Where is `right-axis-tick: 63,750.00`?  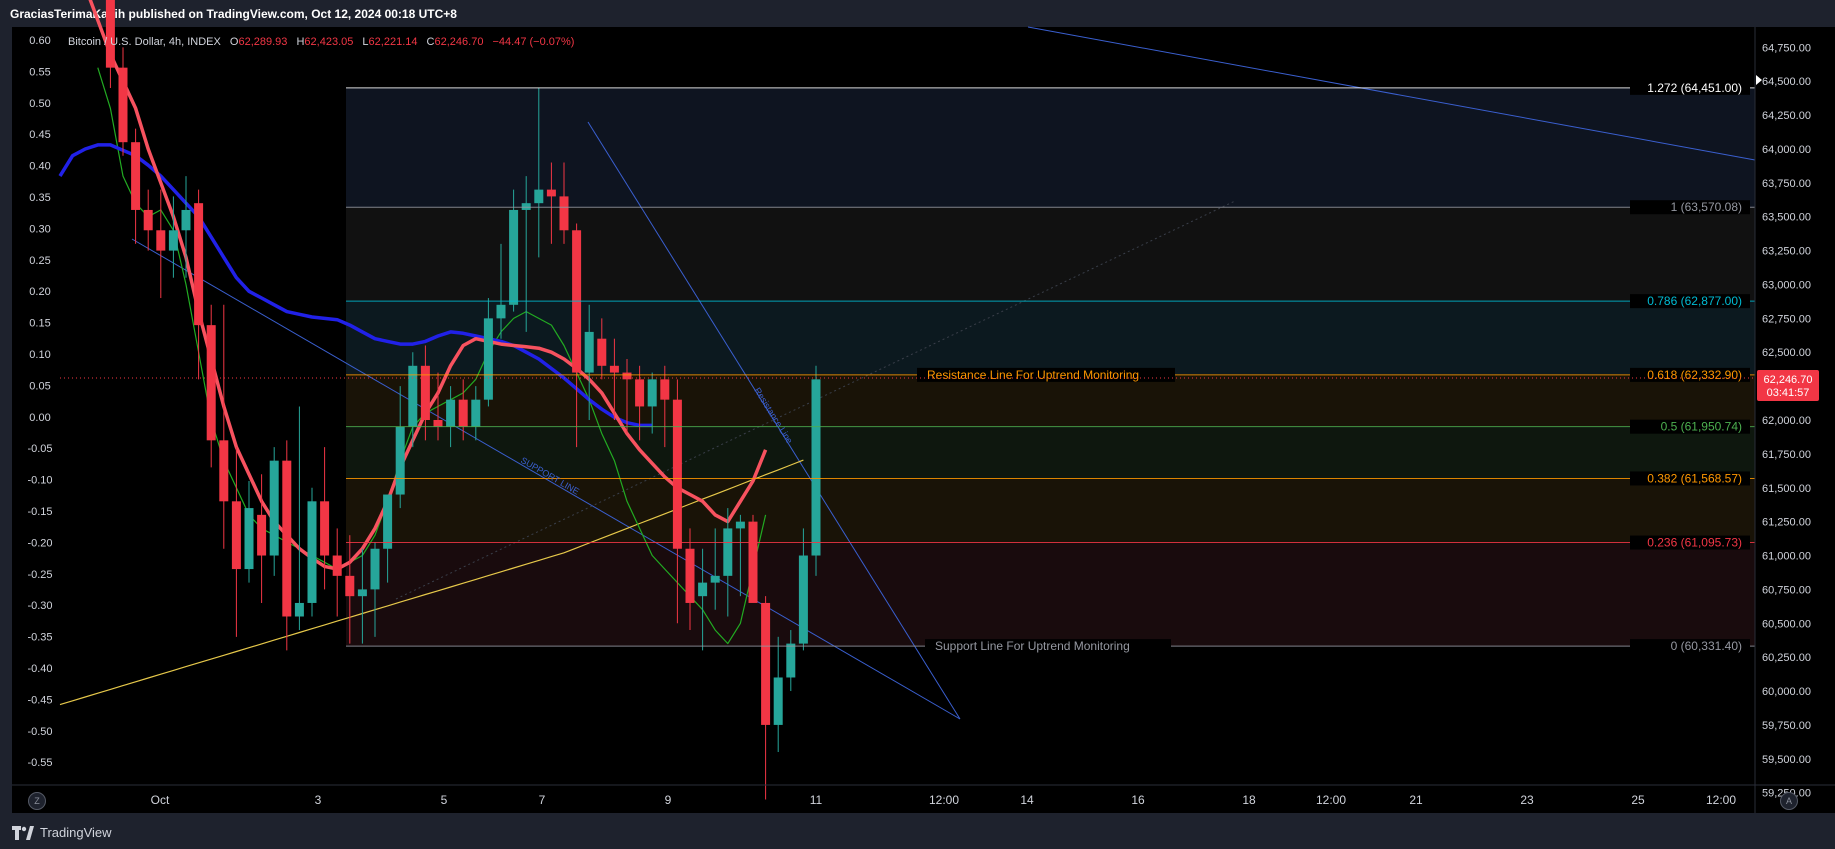 right-axis-tick: 63,750.00 is located at coordinates (1786, 184).